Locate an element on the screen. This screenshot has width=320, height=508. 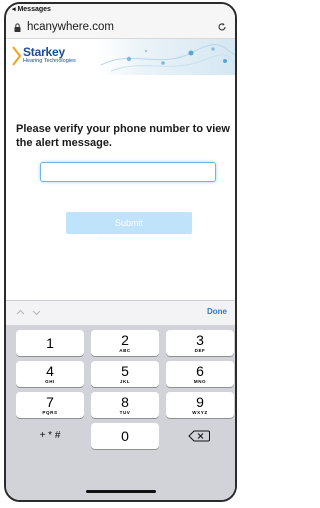
key-2: 2 ABC is located at coordinates (125, 343).